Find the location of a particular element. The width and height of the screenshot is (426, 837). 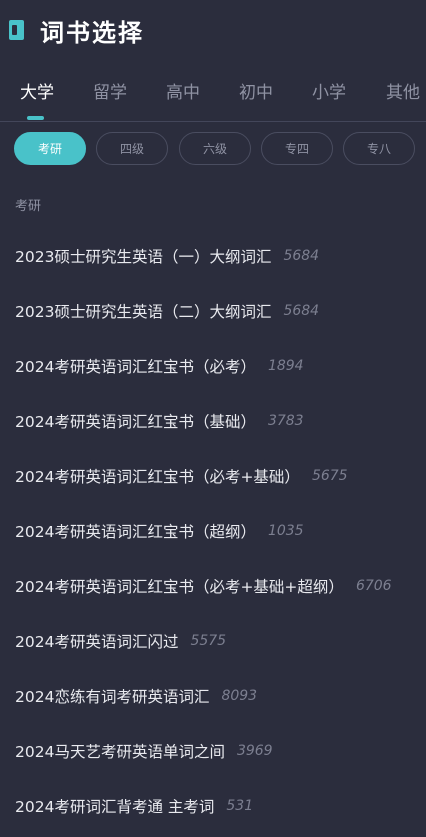

word-count: 3969 is located at coordinates (254, 750).